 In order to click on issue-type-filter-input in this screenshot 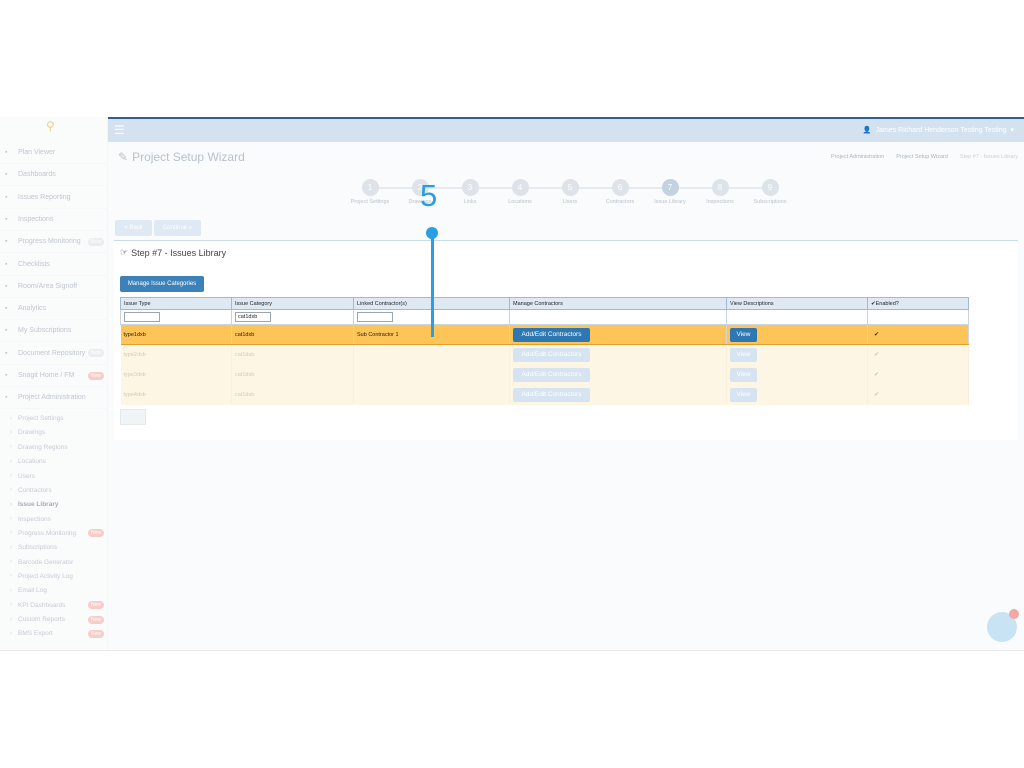, I will do `click(142, 317)`.